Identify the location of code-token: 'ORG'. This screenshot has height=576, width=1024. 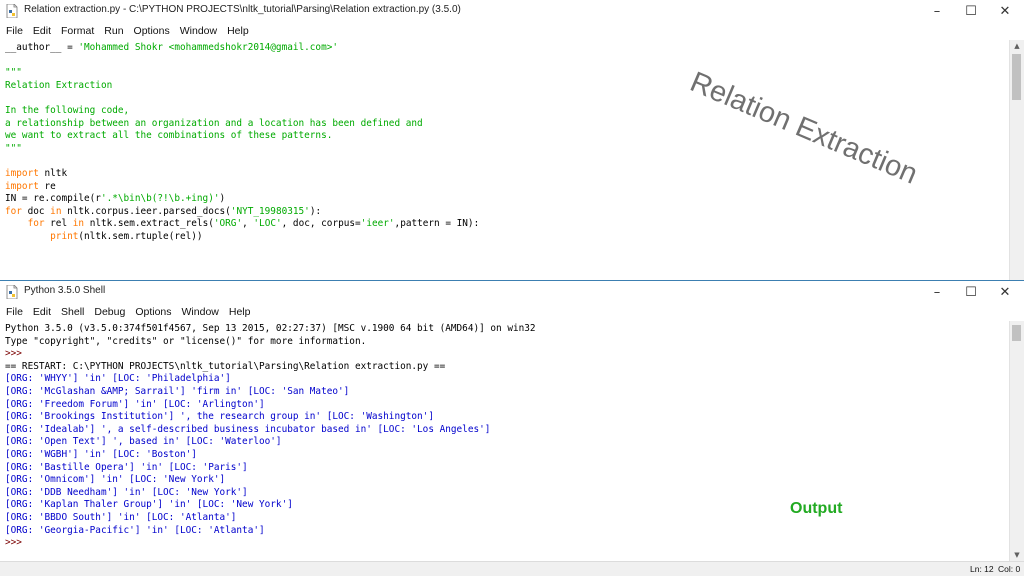
(228, 224).